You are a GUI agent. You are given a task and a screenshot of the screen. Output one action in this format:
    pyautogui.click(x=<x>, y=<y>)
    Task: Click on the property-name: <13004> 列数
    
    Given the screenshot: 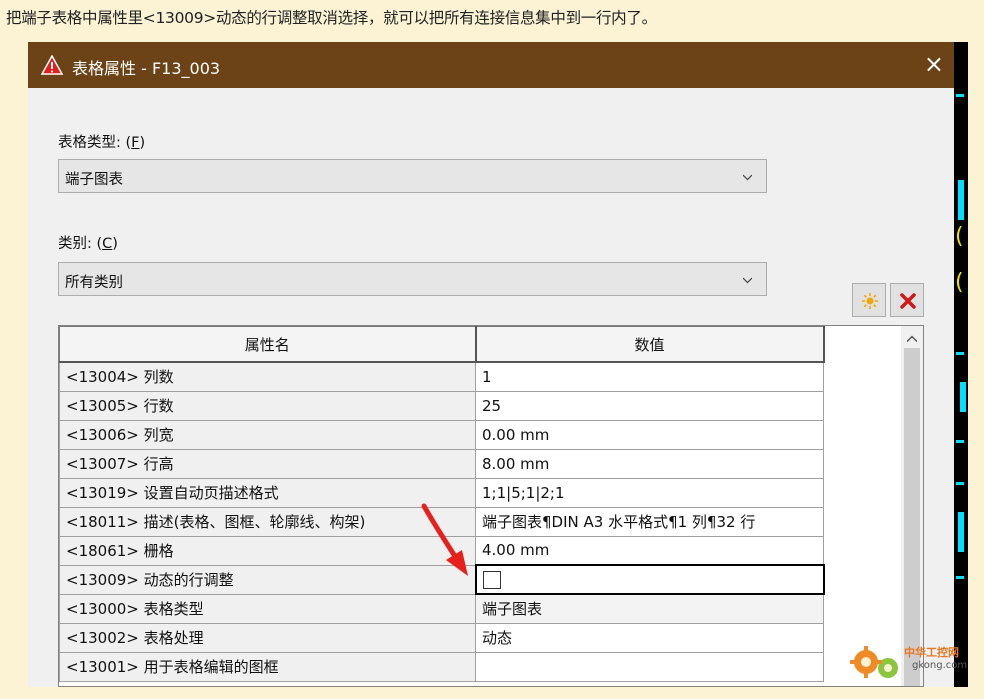 What is the action you would take?
    pyautogui.click(x=267, y=376)
    